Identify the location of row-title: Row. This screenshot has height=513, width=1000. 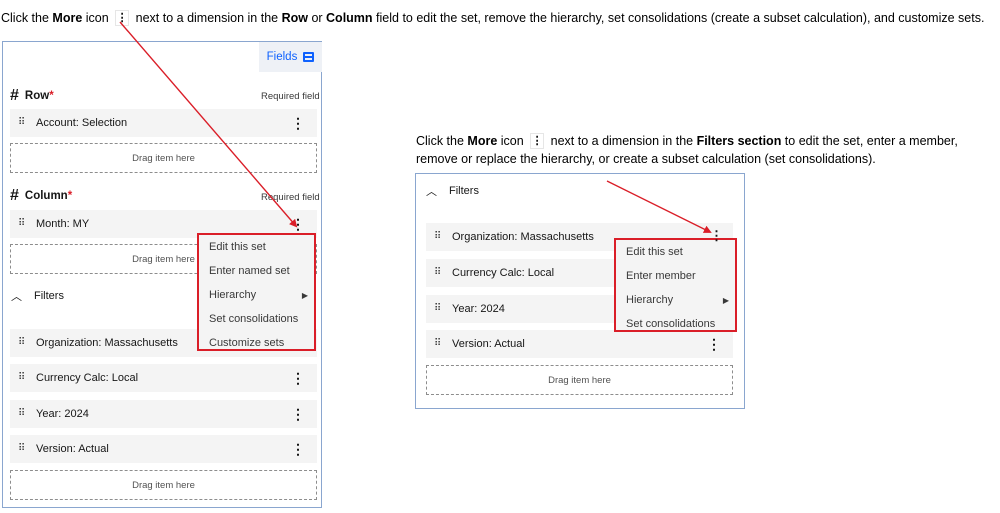
(37, 96).